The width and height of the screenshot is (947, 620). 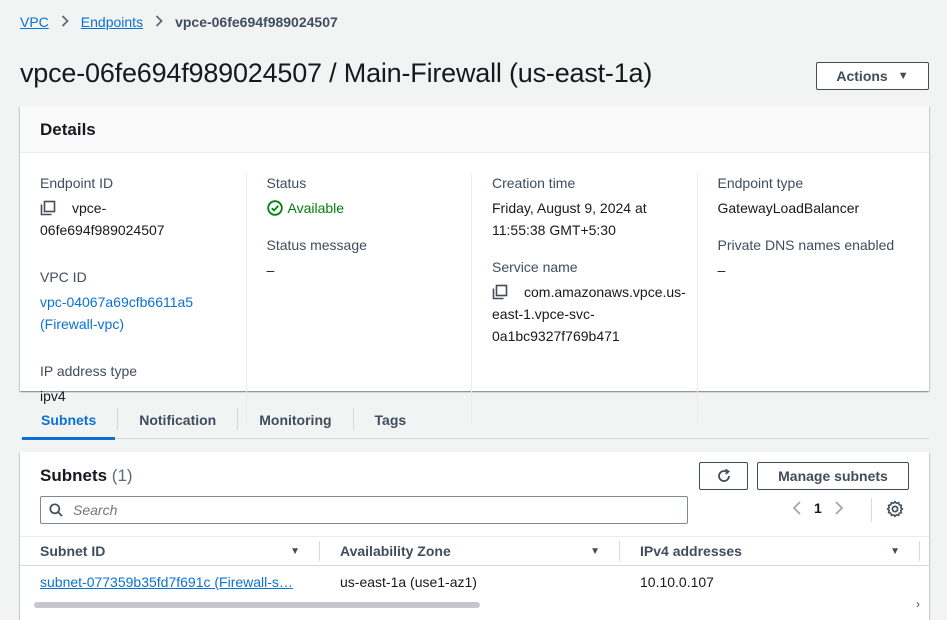 What do you see at coordinates (470, 551) in the screenshot?
I see `column-availability-zone: Availability Zone ▼` at bounding box center [470, 551].